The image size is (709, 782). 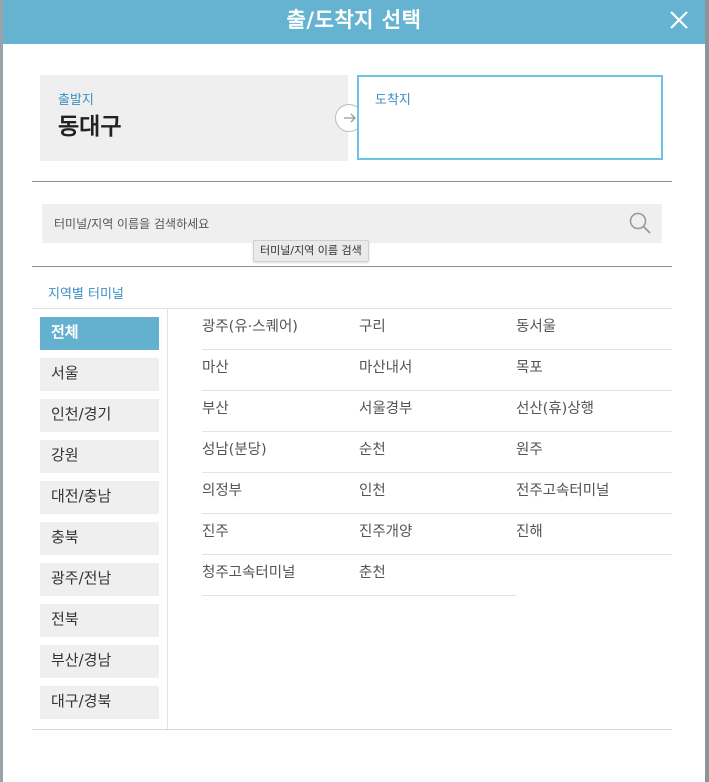 I want to click on search-tooltip: 터미널/지역 이름 검색, so click(x=311, y=251).